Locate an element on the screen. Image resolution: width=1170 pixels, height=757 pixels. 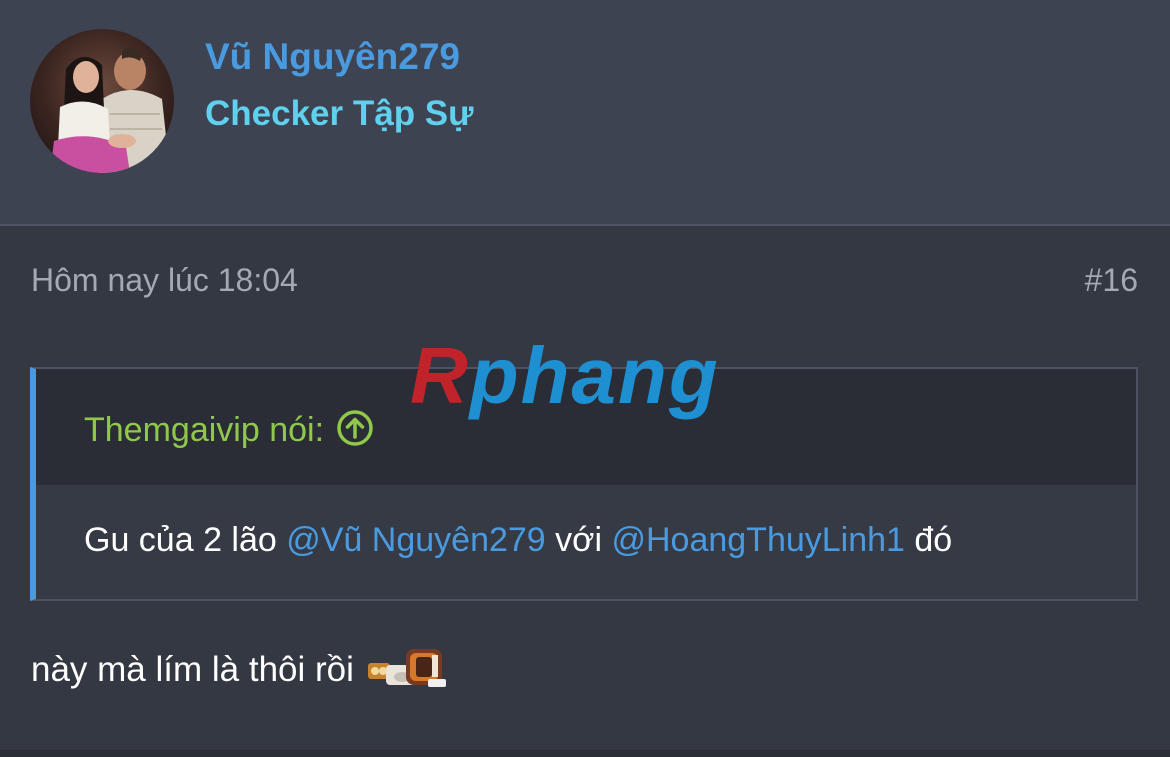
quote-text-before: Gu của 2 lão is located at coordinates (185, 540).